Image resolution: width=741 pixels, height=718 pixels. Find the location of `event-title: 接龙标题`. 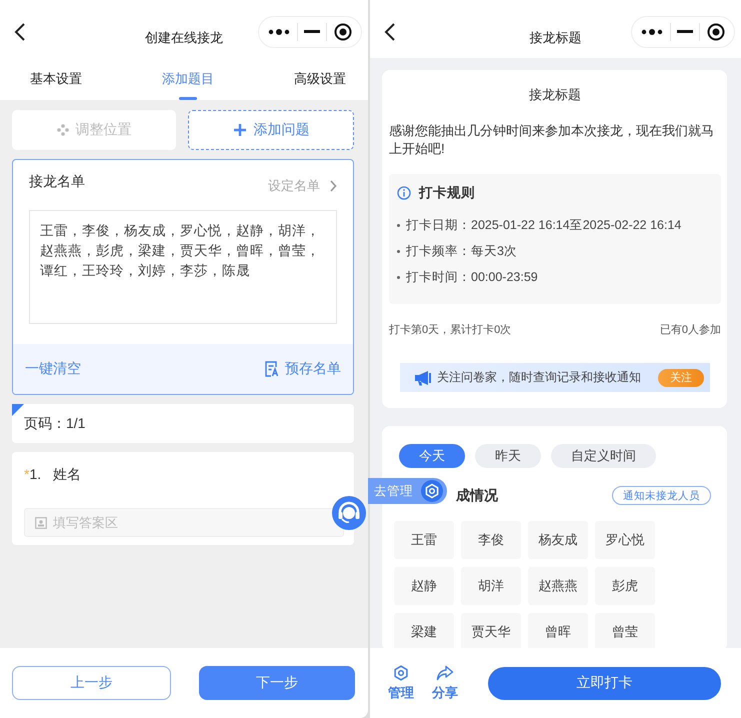

event-title: 接龙标题 is located at coordinates (555, 95).